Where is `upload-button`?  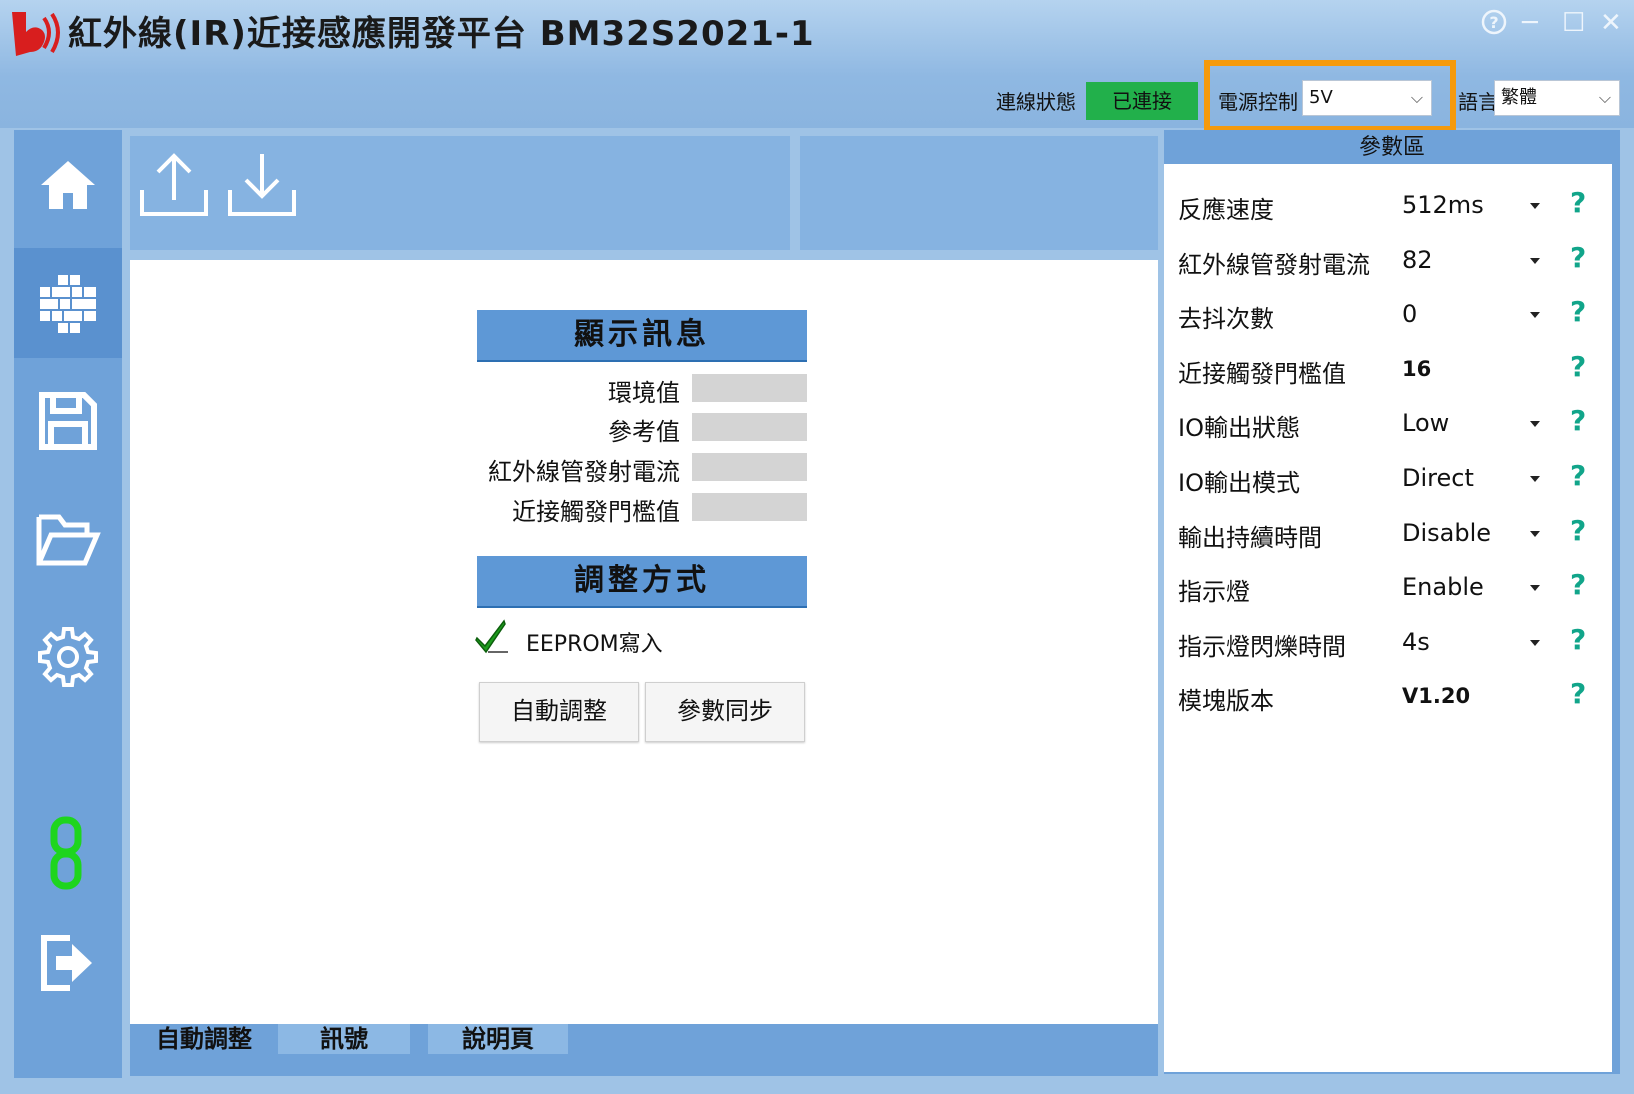
upload-button is located at coordinates (174, 187).